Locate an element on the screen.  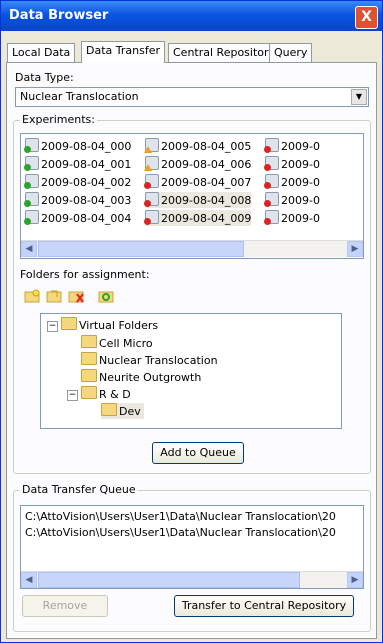
list-item: 2009-08-04_002 is located at coordinates (78, 182).